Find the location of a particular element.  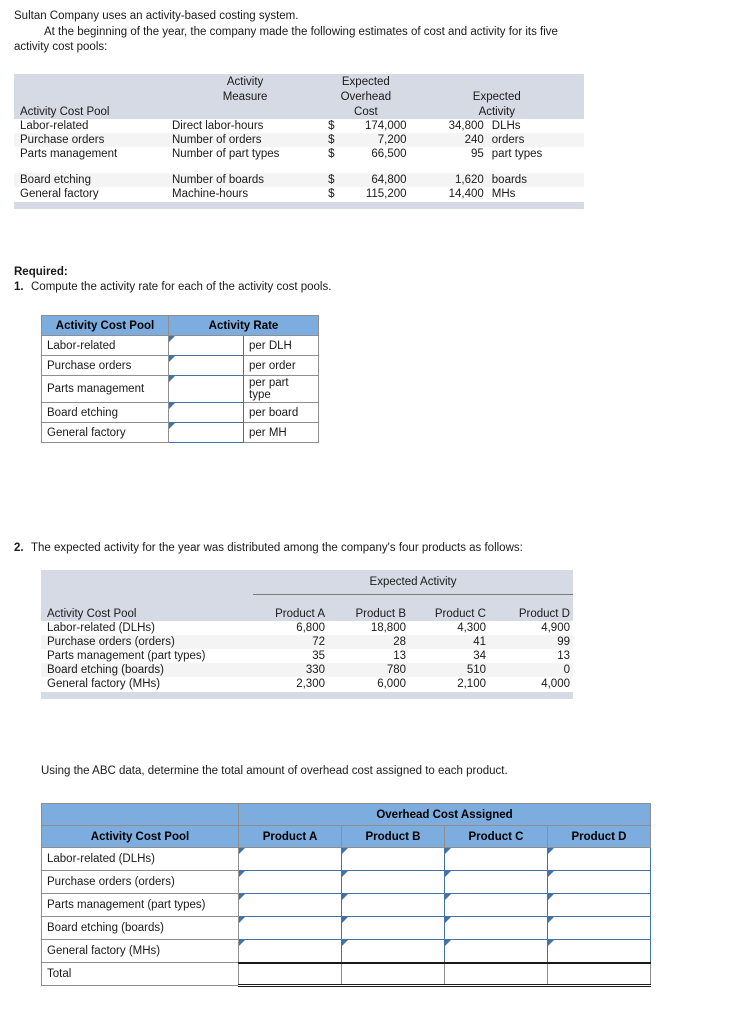

header-overhead-line1: Expected is located at coordinates (366, 81).